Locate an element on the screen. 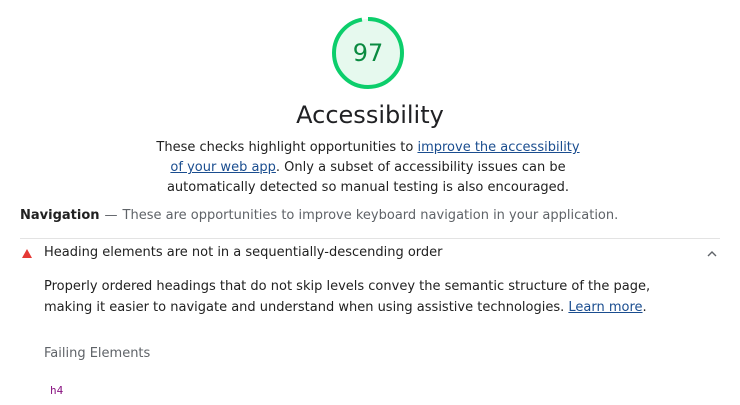  audit-description-end: . is located at coordinates (644, 307).